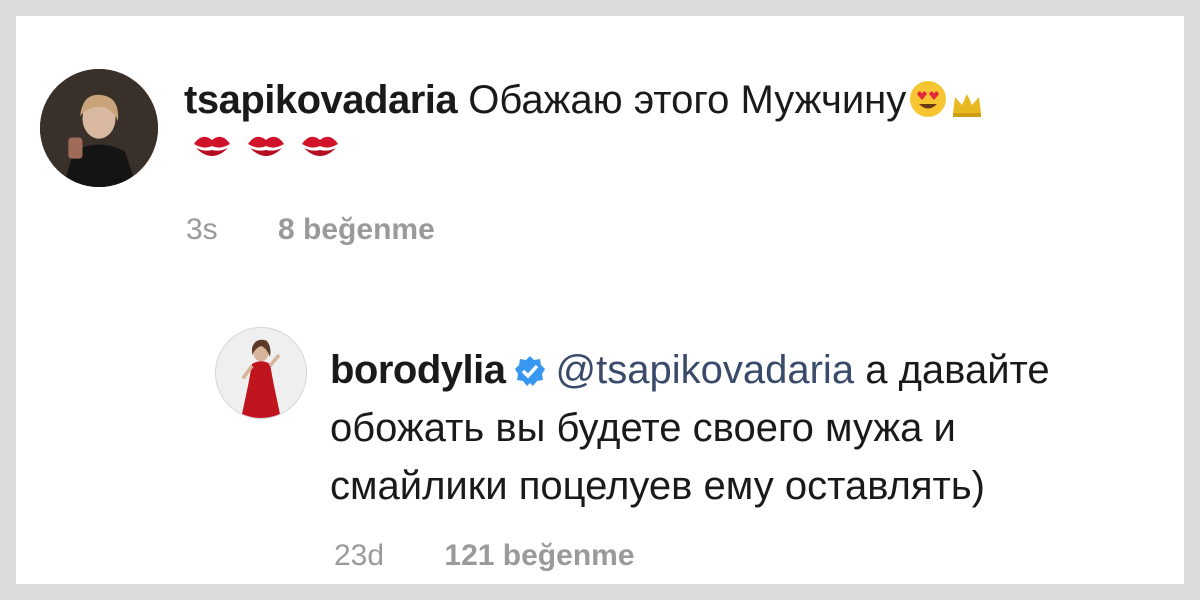 This screenshot has height=600, width=1200. What do you see at coordinates (530, 374) in the screenshot?
I see `verified-badge-icon` at bounding box center [530, 374].